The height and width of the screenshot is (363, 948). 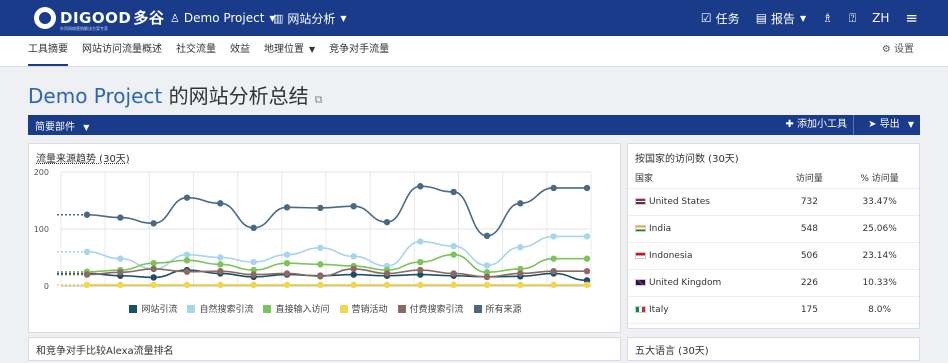 I want to click on y-tick-label: 100, so click(x=41, y=229).